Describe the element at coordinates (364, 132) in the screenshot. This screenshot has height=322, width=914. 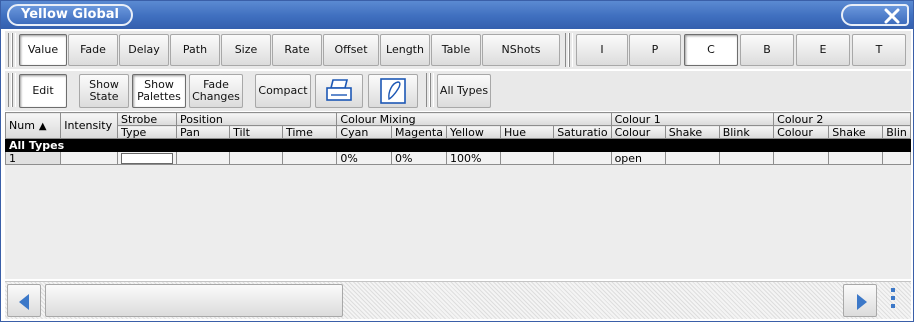
I see `cyan-header: Cyan` at that location.